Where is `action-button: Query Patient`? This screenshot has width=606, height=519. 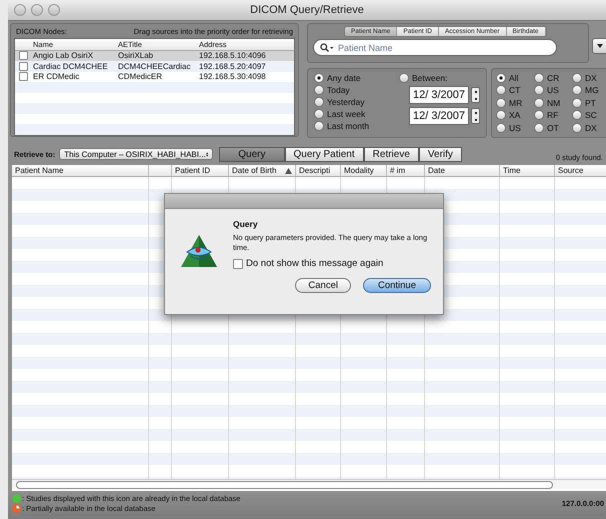 action-button: Query Patient is located at coordinates (324, 154).